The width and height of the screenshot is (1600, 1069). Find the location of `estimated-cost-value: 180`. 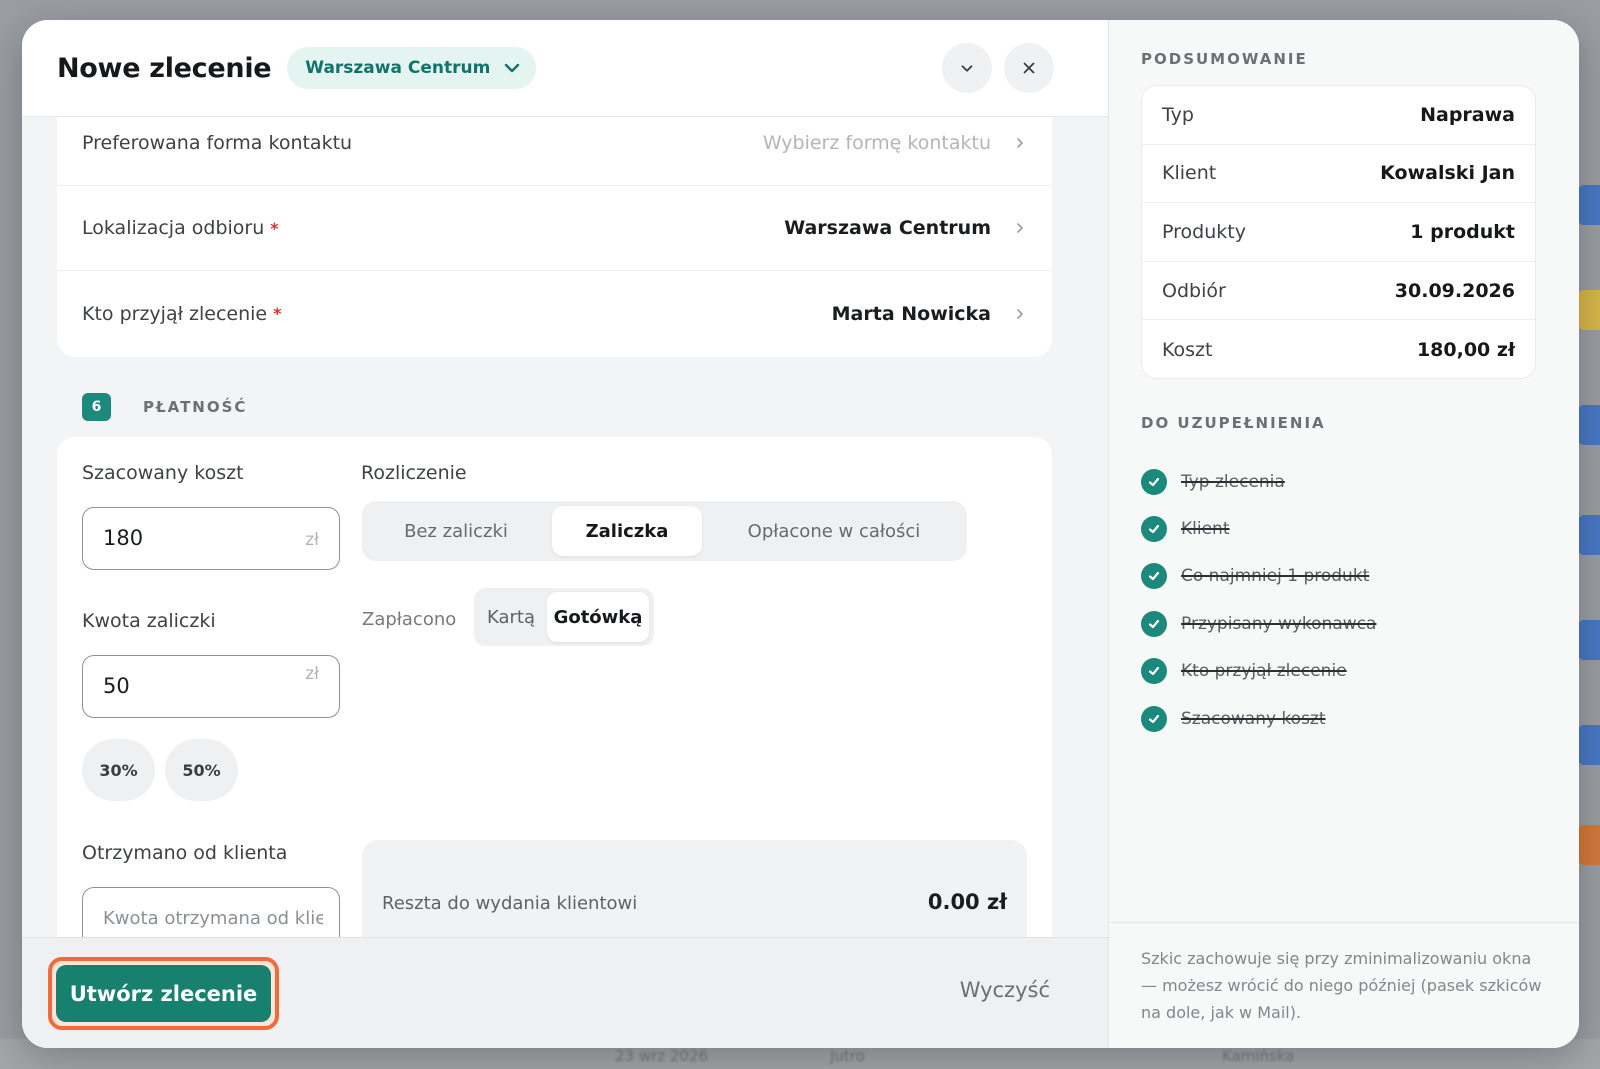

estimated-cost-value: 180 is located at coordinates (123, 538).